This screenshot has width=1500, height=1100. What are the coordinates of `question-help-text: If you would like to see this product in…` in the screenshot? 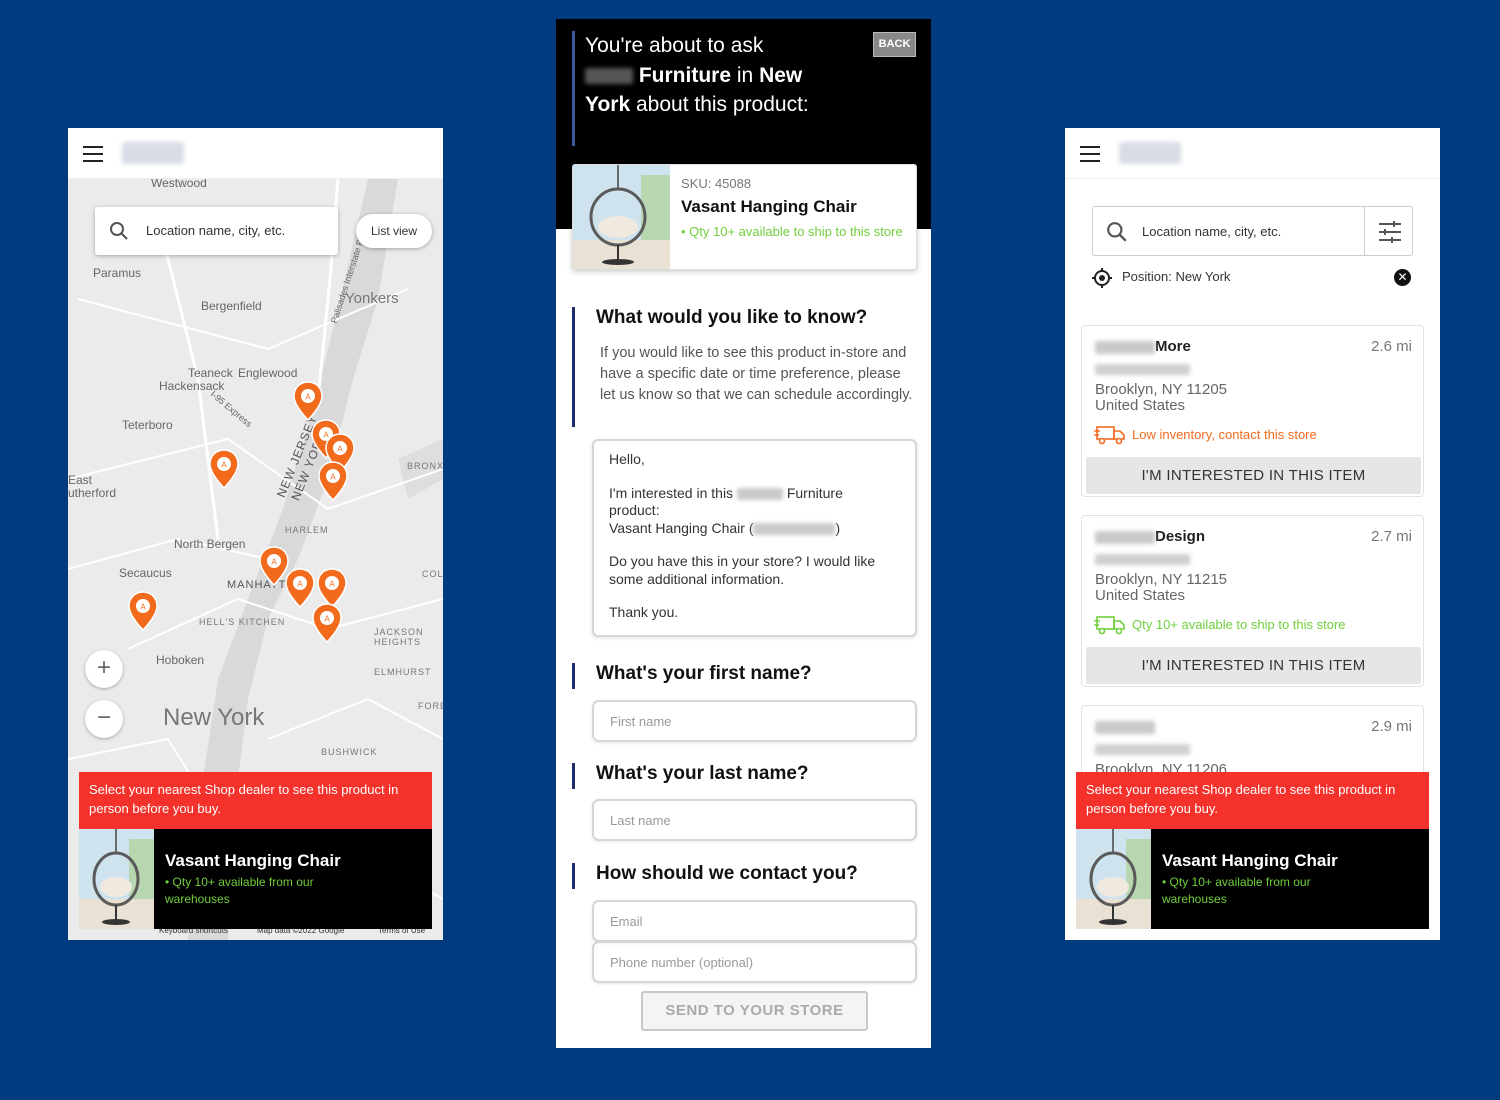 It's located at (756, 374).